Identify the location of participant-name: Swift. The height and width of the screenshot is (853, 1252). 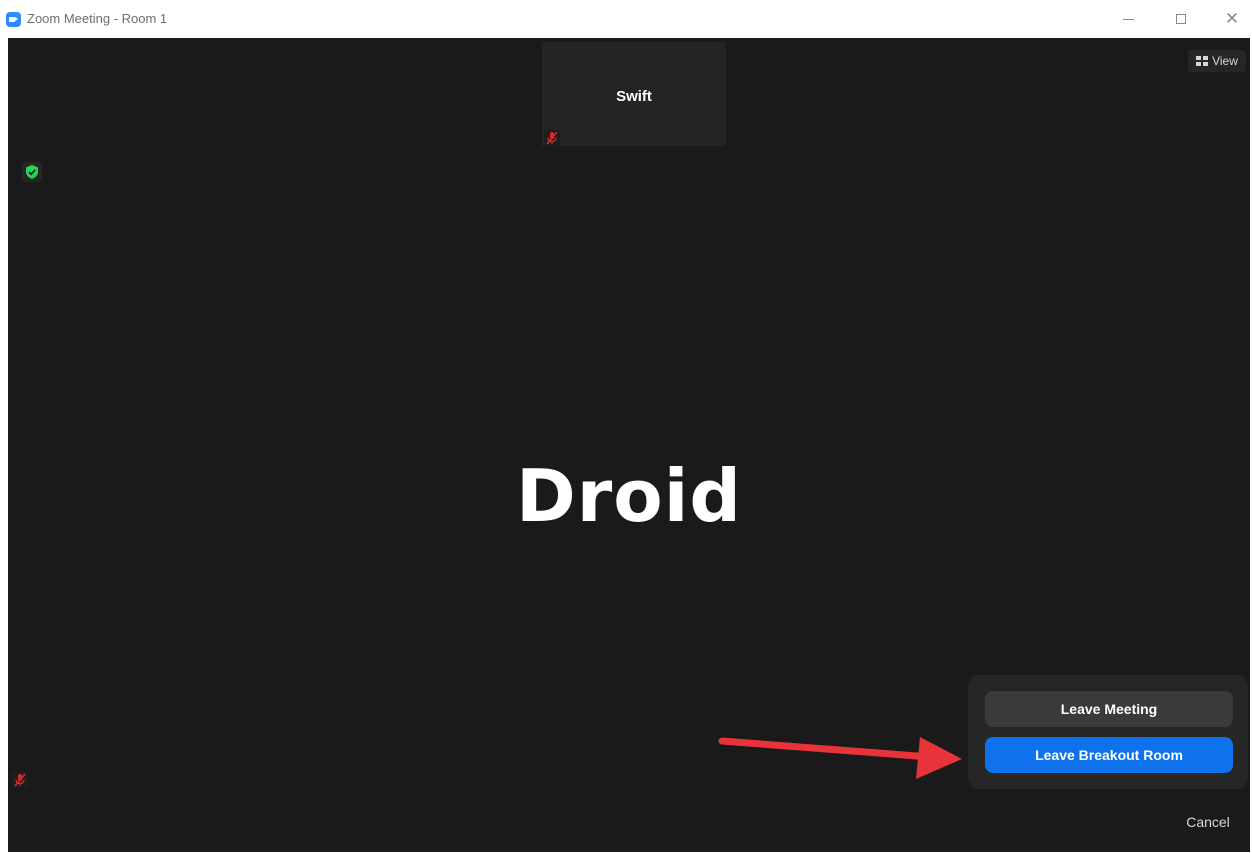
(634, 96).